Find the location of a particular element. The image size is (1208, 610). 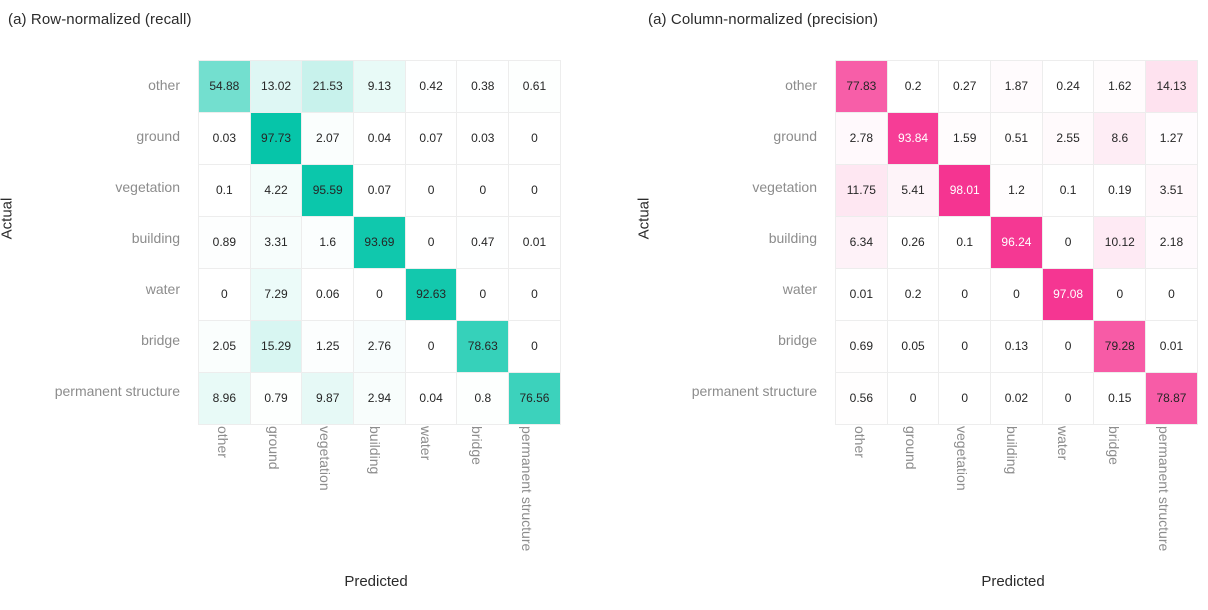

cell-value: 0.61 is located at coordinates (534, 86).